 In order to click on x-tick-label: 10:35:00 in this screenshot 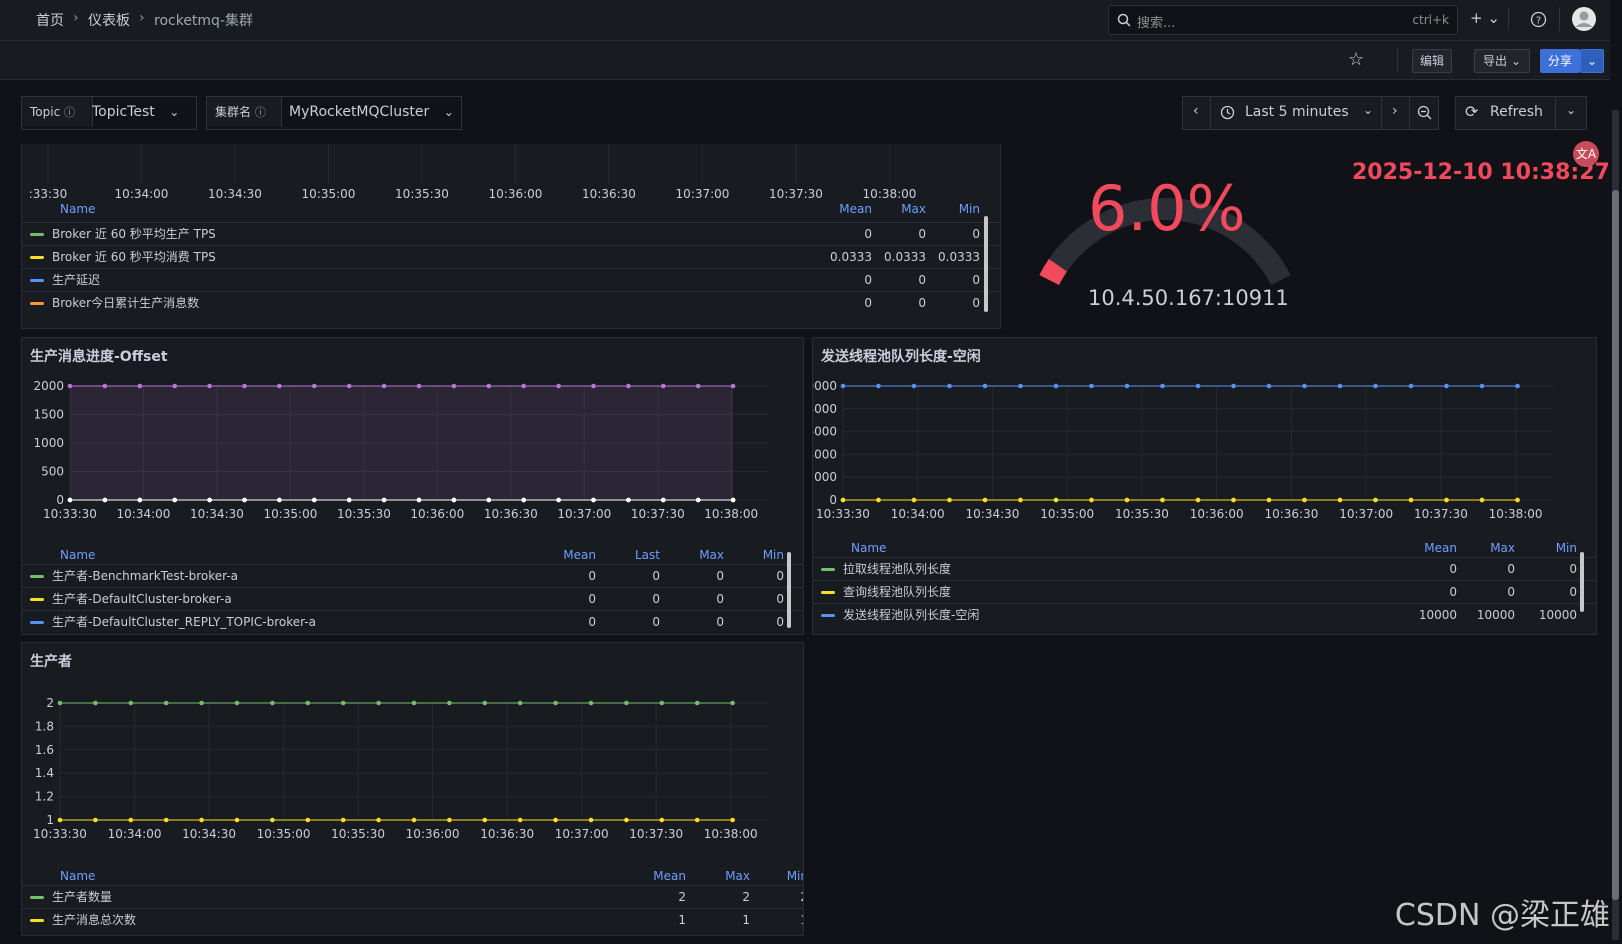, I will do `click(329, 194)`.